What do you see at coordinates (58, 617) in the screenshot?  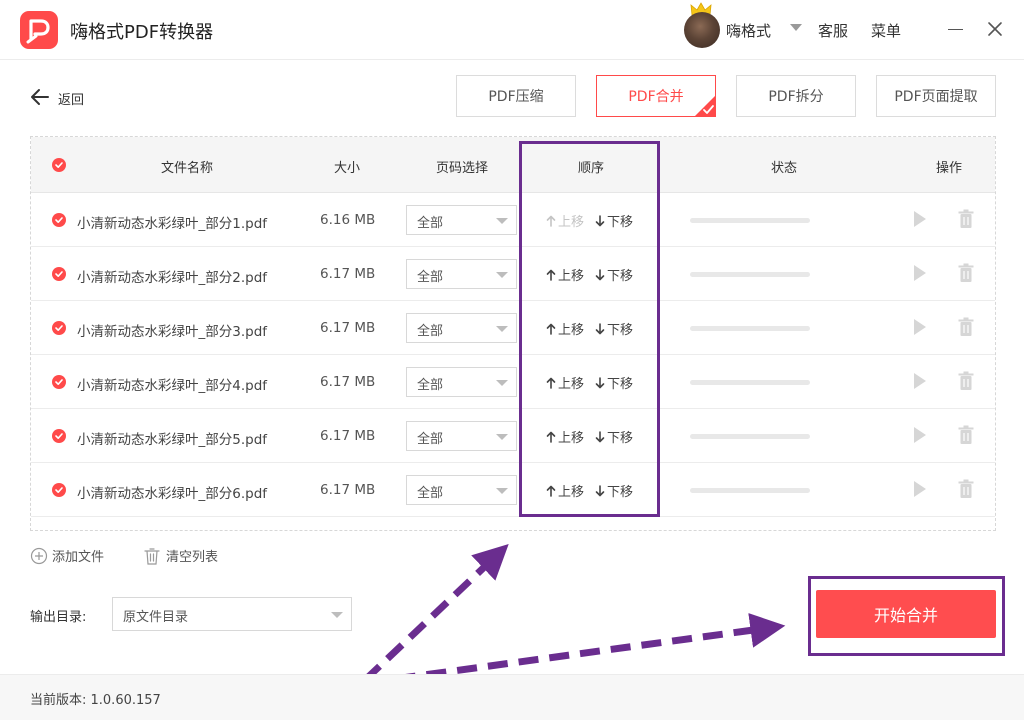 I see `output-dir-label: 输出目录:` at bounding box center [58, 617].